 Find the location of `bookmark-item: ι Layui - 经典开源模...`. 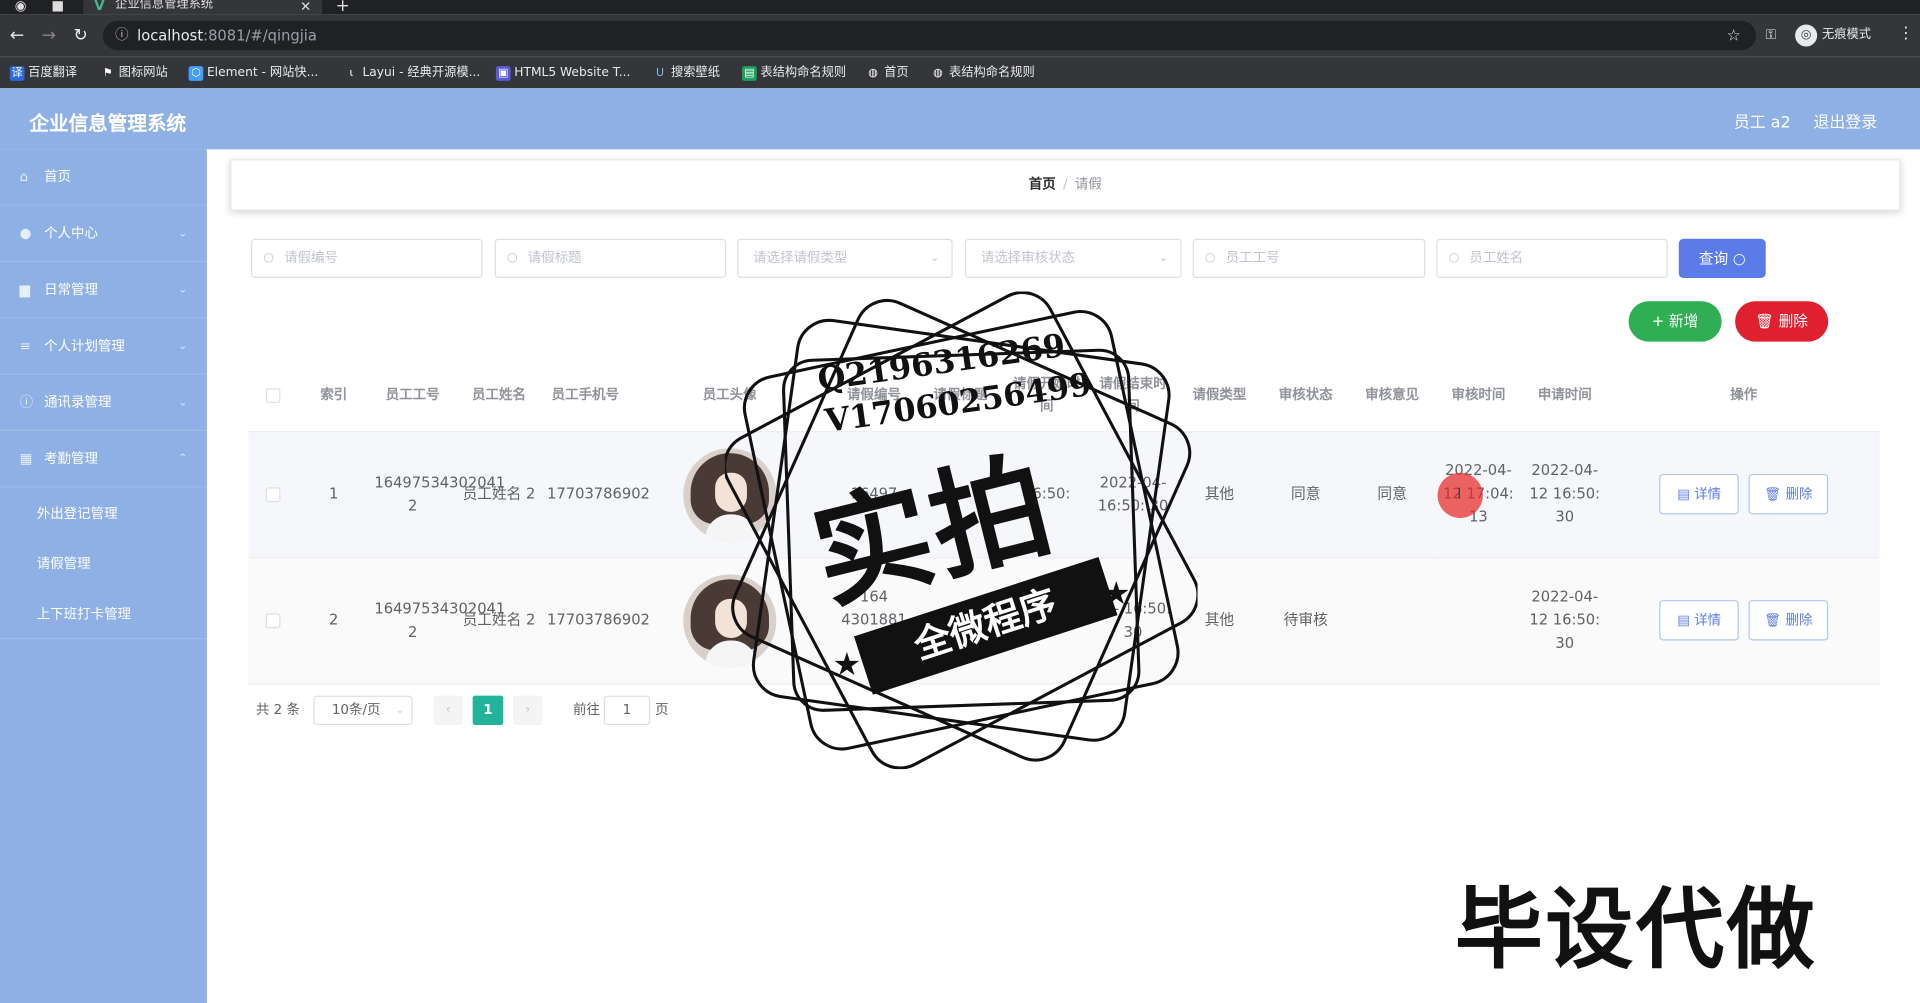

bookmark-item: ι Layui - 经典开源模... is located at coordinates (412, 74).